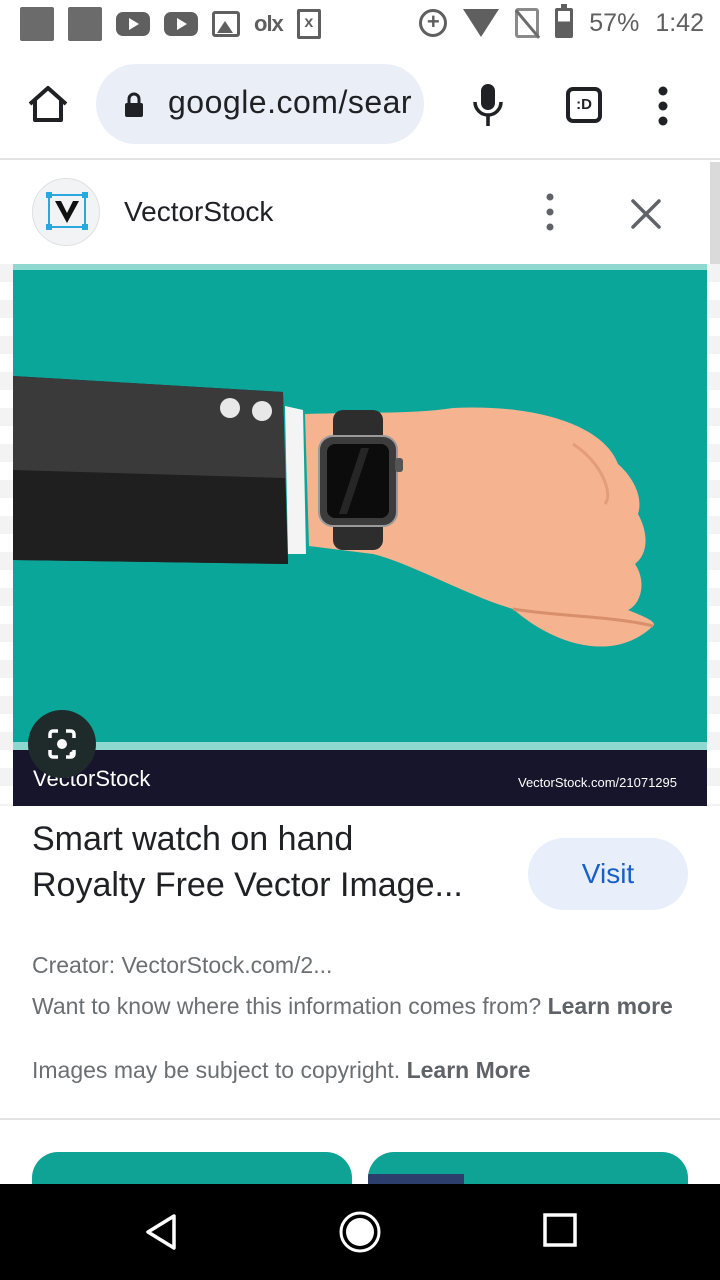  What do you see at coordinates (48, 104) in the screenshot?
I see `home-icon` at bounding box center [48, 104].